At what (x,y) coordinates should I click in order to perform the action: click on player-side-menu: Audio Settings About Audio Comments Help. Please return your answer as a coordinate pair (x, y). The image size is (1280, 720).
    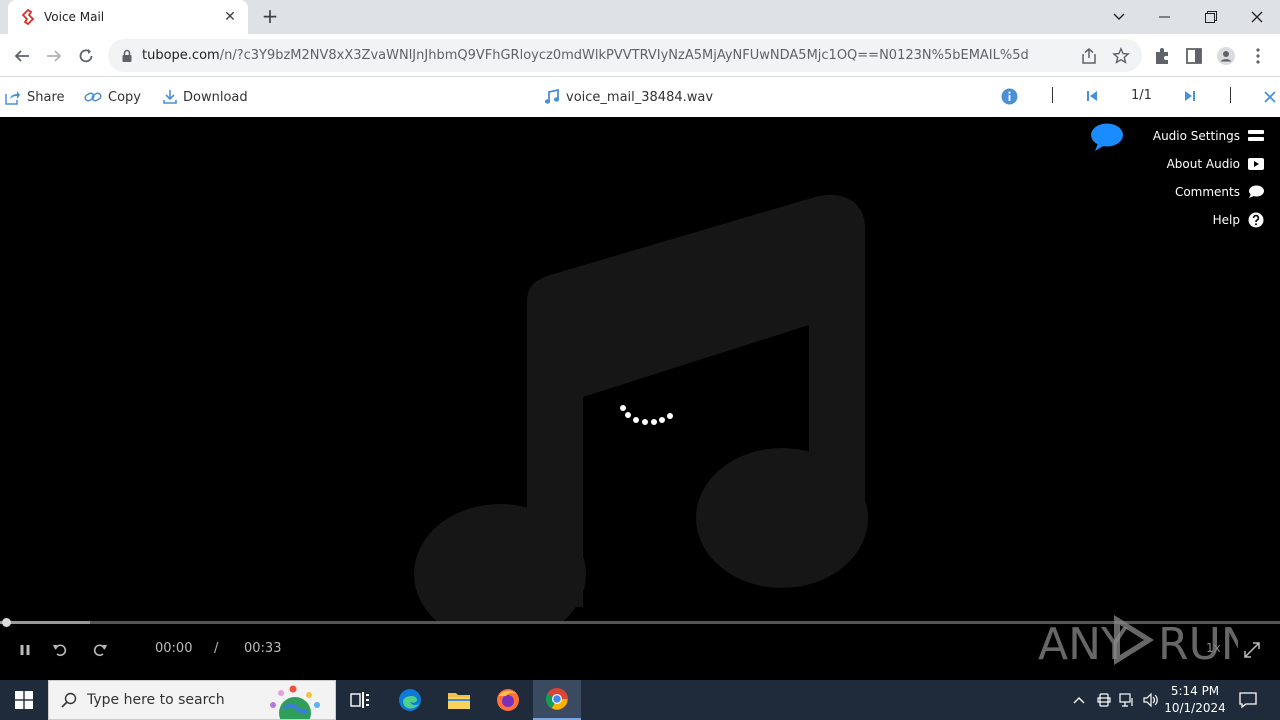
    Looking at the image, I should click on (1208, 178).